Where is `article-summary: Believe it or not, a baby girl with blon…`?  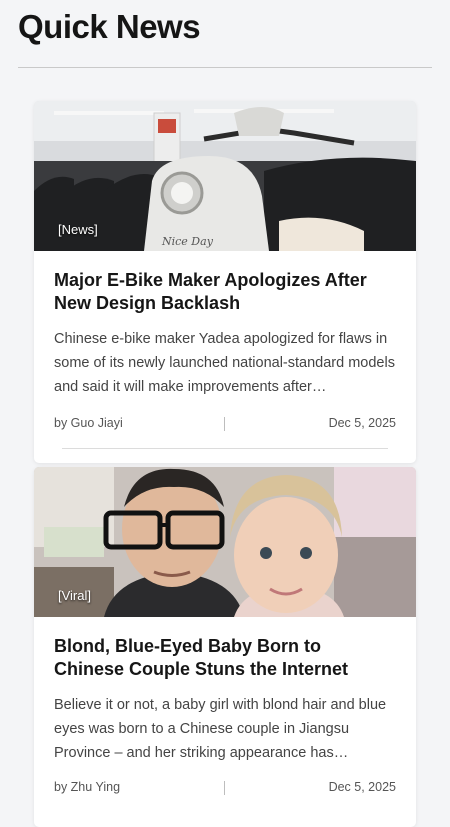
article-summary: Believe it or not, a baby girl with blon… is located at coordinates (220, 729).